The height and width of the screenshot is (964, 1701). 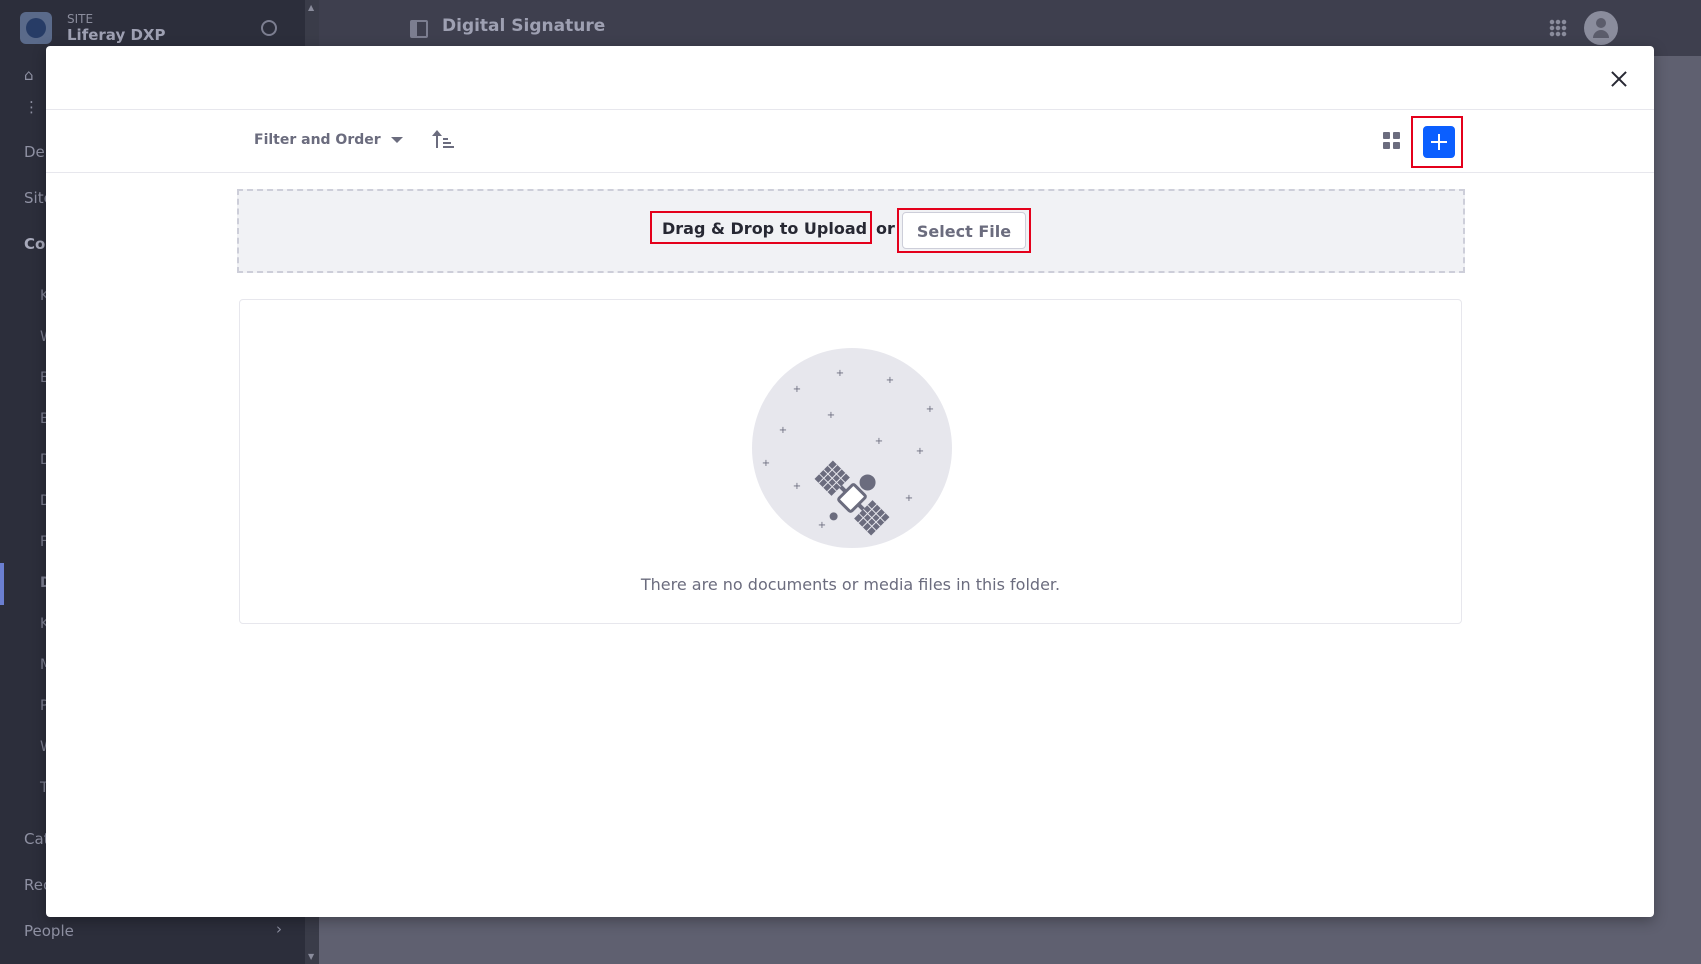 I want to click on sidebar-item-people: People, so click(x=49, y=931).